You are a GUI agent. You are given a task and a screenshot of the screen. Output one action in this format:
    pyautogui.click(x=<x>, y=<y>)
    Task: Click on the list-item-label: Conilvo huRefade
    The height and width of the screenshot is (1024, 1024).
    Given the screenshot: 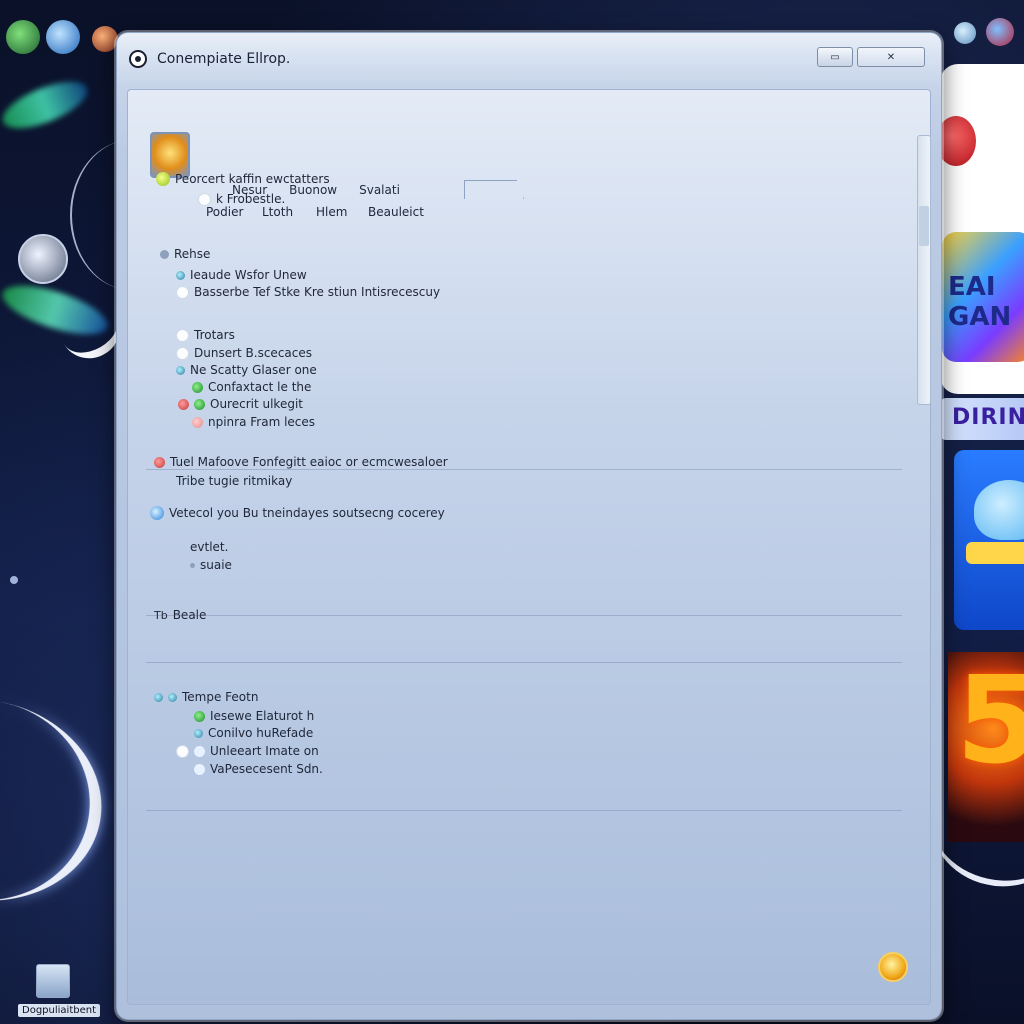 What is the action you would take?
    pyautogui.click(x=261, y=733)
    